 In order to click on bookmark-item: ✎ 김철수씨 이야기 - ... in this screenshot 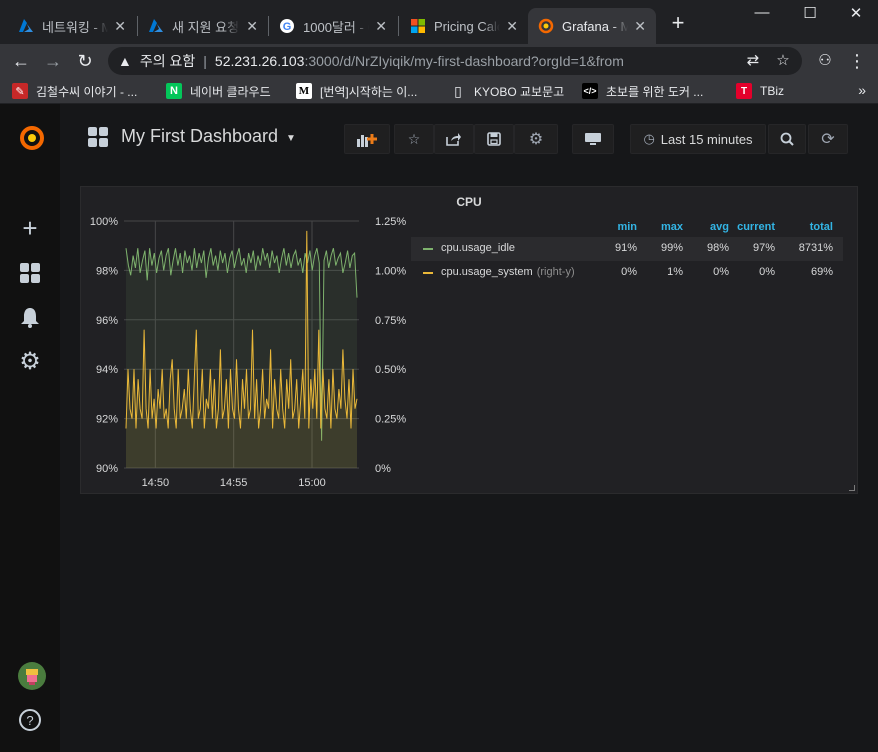, I will do `click(74, 91)`.